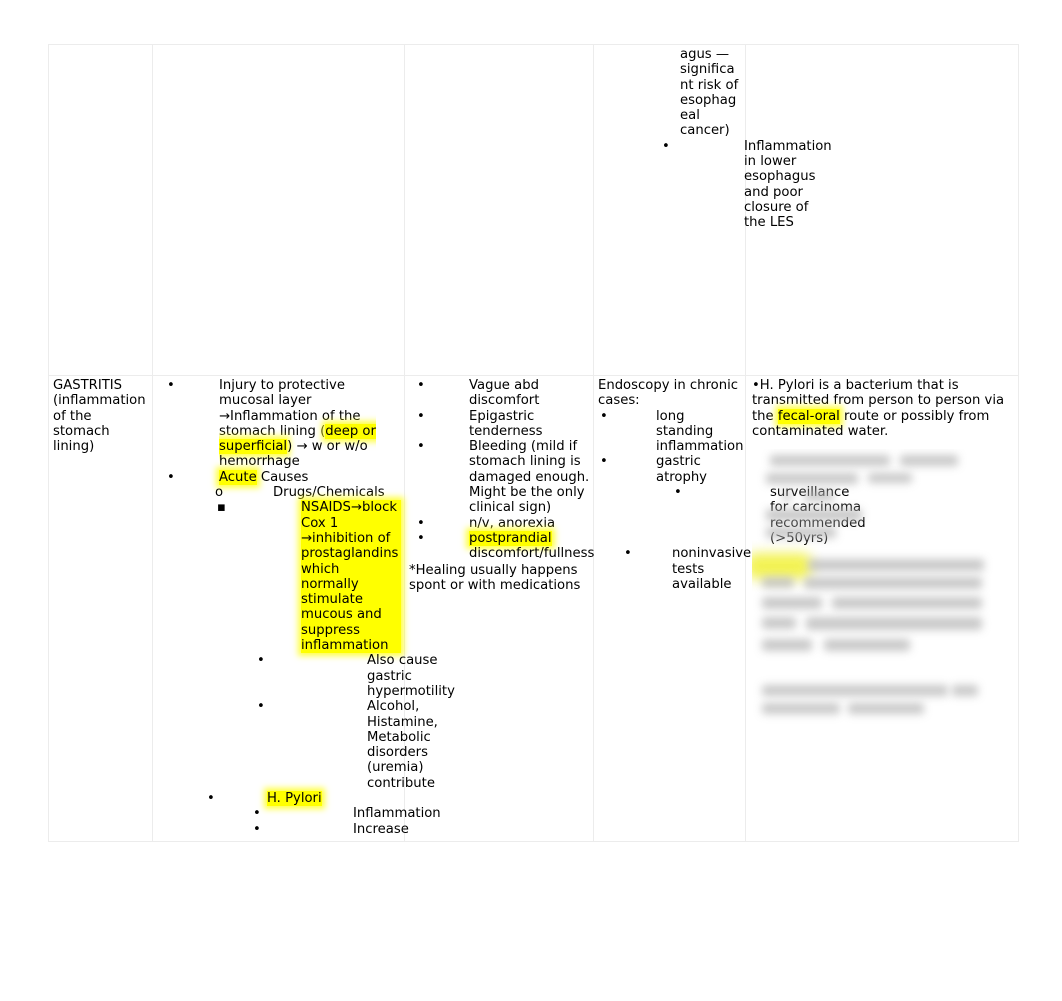  I want to click on list-item: • Epigastric tenderness, so click(499, 424).